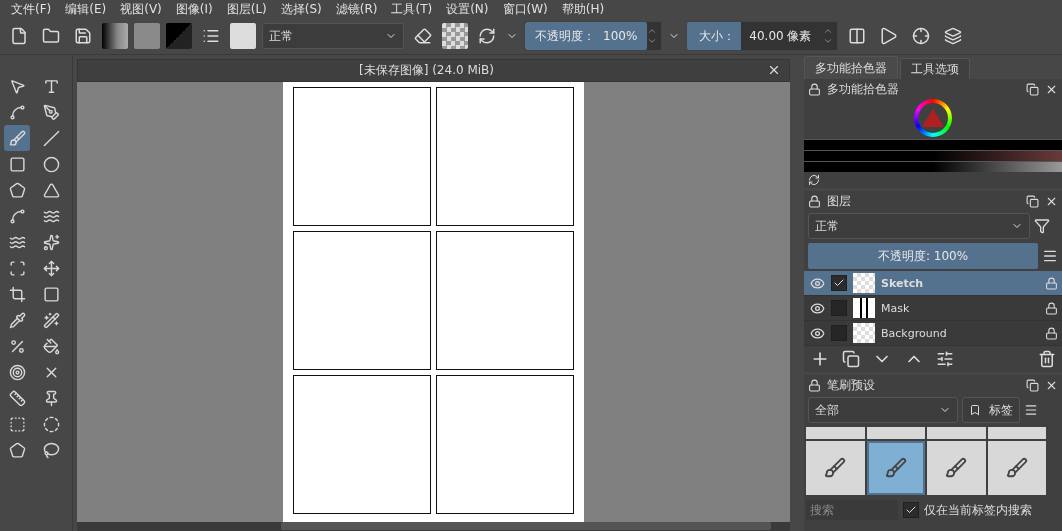 The width and height of the screenshot is (1062, 531). Describe the element at coordinates (17, 268) in the screenshot. I see `frame-icon` at that location.